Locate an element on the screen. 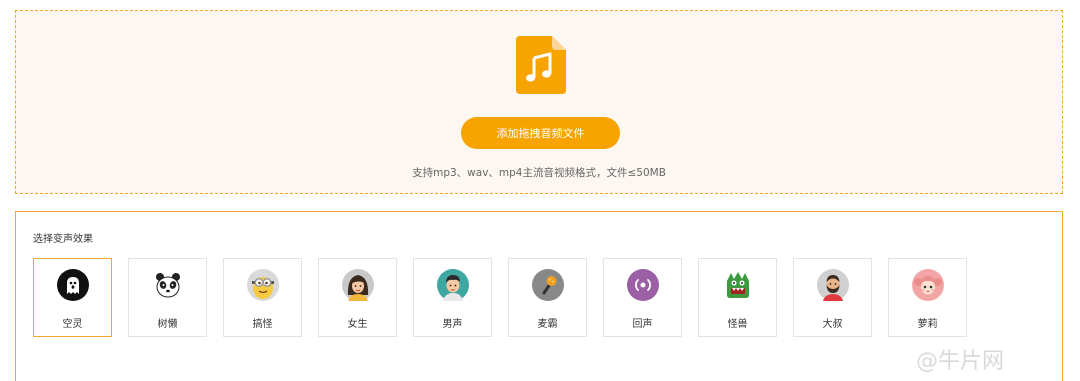 This screenshot has height=381, width=1080. effect-label: 女生 is located at coordinates (357, 324).